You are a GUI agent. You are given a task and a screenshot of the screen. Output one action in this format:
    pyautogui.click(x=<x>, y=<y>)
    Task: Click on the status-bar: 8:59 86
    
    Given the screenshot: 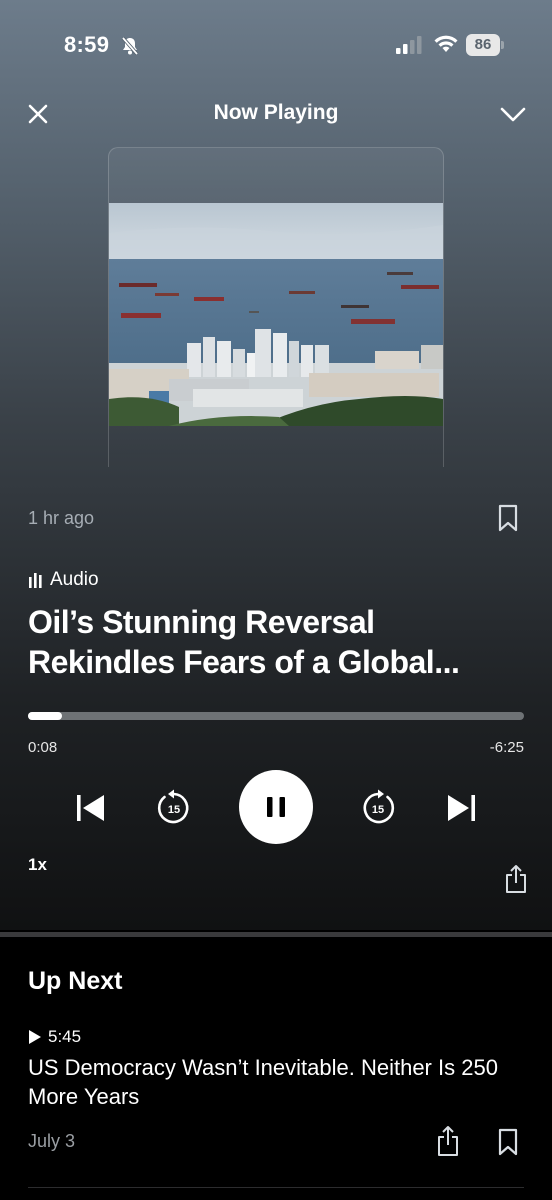 What is the action you would take?
    pyautogui.click(x=276, y=46)
    